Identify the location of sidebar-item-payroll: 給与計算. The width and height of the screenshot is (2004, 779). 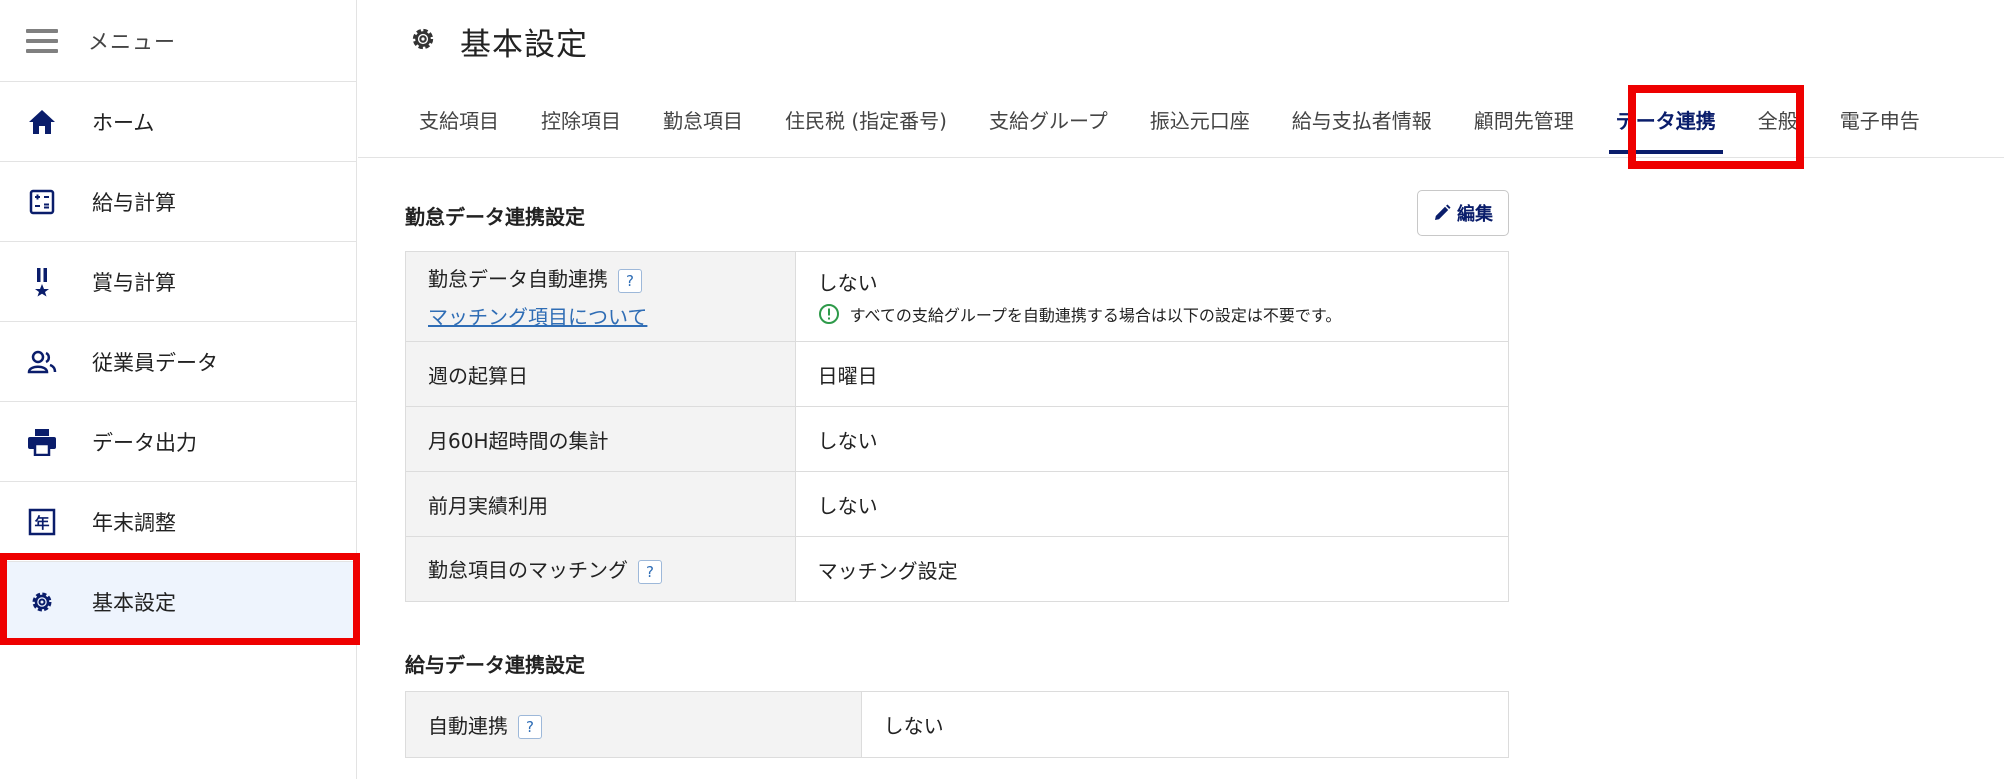
(178, 202).